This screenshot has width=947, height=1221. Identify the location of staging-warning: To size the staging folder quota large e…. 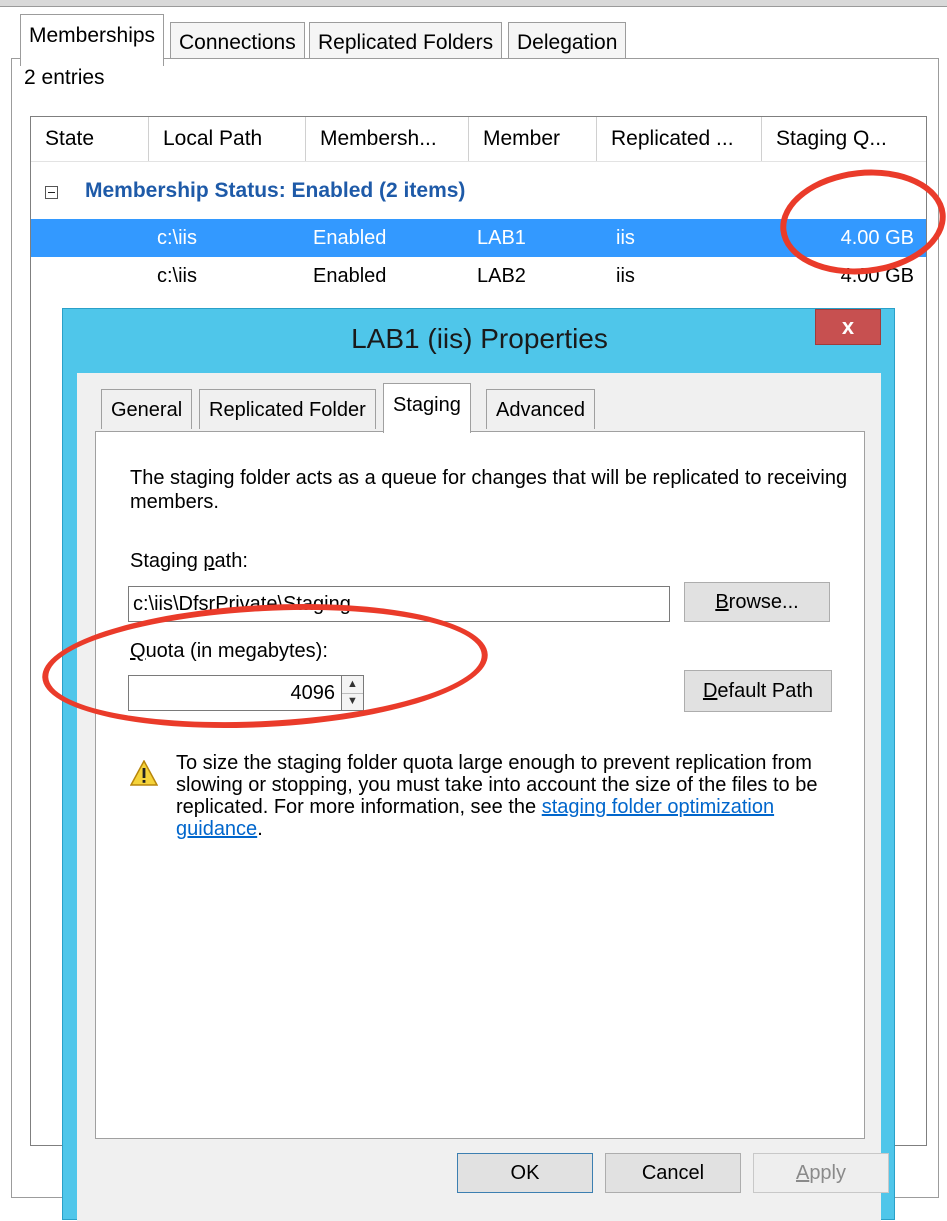
(506, 796).